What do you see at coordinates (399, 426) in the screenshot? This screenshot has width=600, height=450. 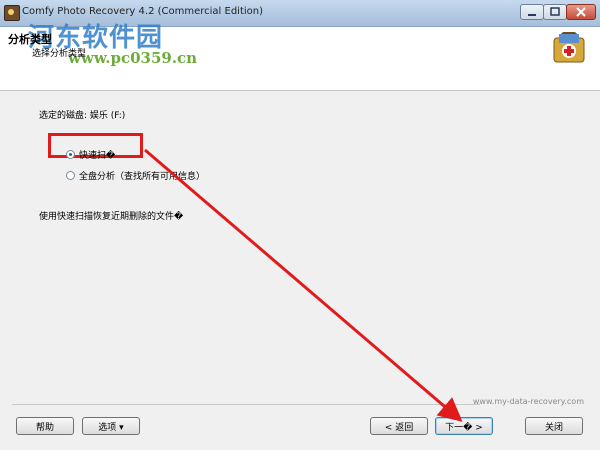 I see `back-button: < 返回` at bounding box center [399, 426].